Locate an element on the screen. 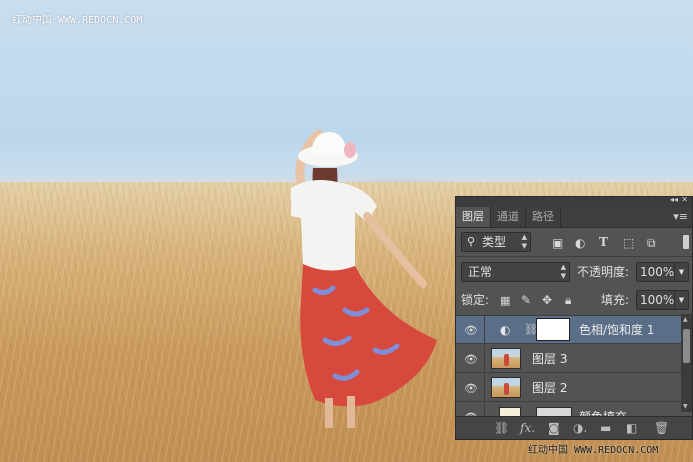 This screenshot has width=693, height=462. layer-name: 色相/饱和度 1 is located at coordinates (617, 330).